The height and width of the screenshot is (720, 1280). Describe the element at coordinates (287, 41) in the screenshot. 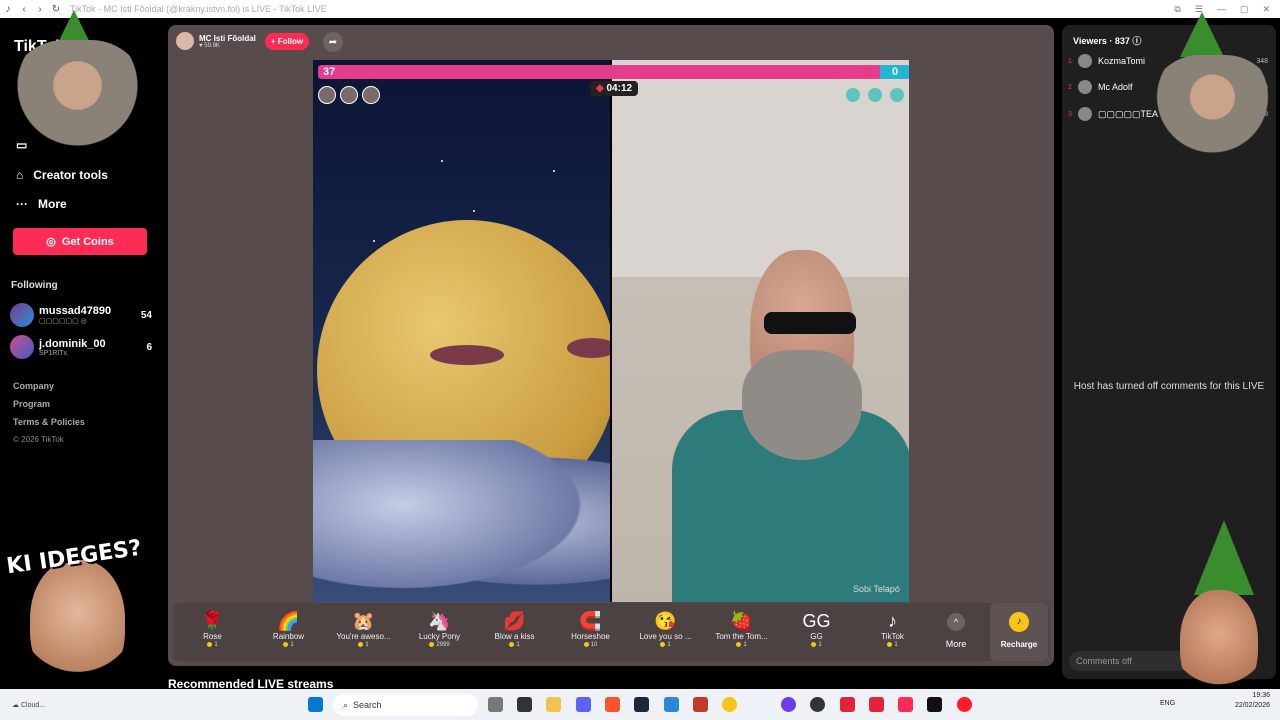

I see `follow-button: + Follow` at that location.